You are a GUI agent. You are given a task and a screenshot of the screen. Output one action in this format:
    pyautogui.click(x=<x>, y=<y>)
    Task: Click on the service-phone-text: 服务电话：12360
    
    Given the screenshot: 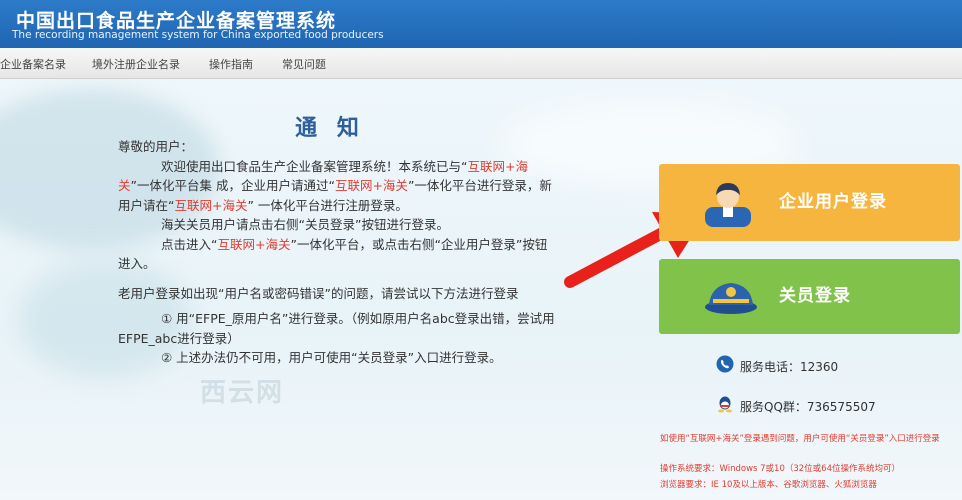 What is the action you would take?
    pyautogui.click(x=789, y=367)
    